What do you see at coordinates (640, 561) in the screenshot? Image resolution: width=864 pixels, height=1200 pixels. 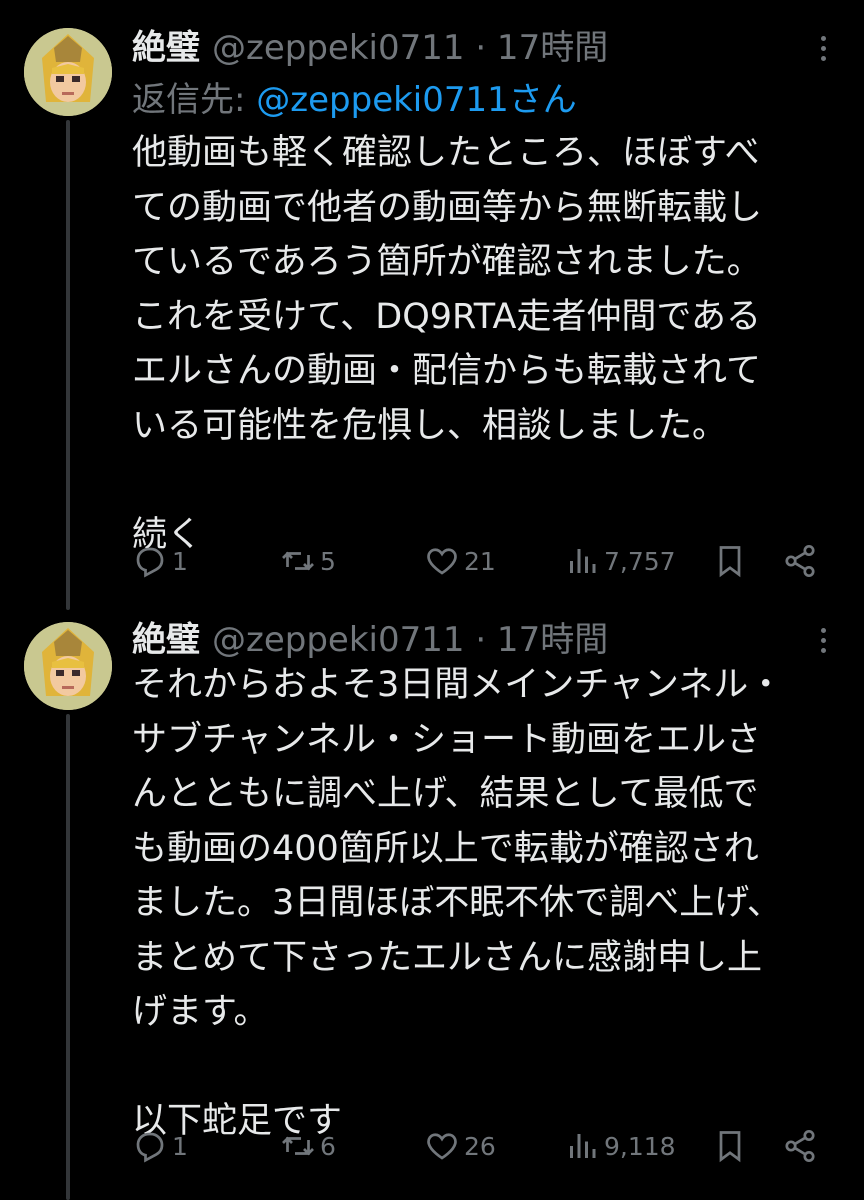 I see `view-count: 7,757` at bounding box center [640, 561].